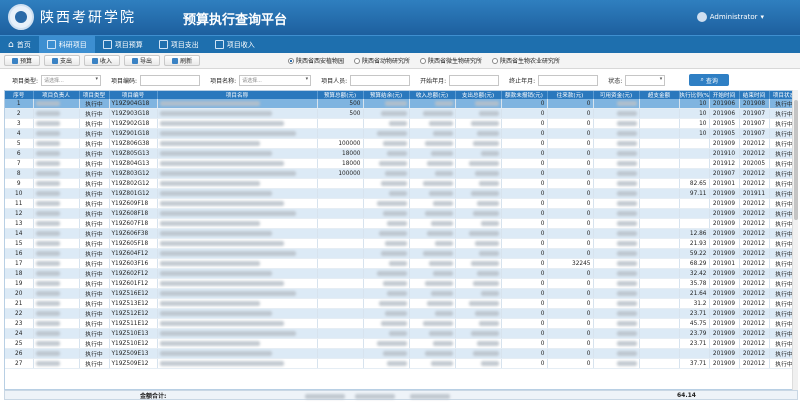 The image size is (800, 403). Describe the element at coordinates (724, 104) in the screenshot. I see `start-time: 201906` at that location.